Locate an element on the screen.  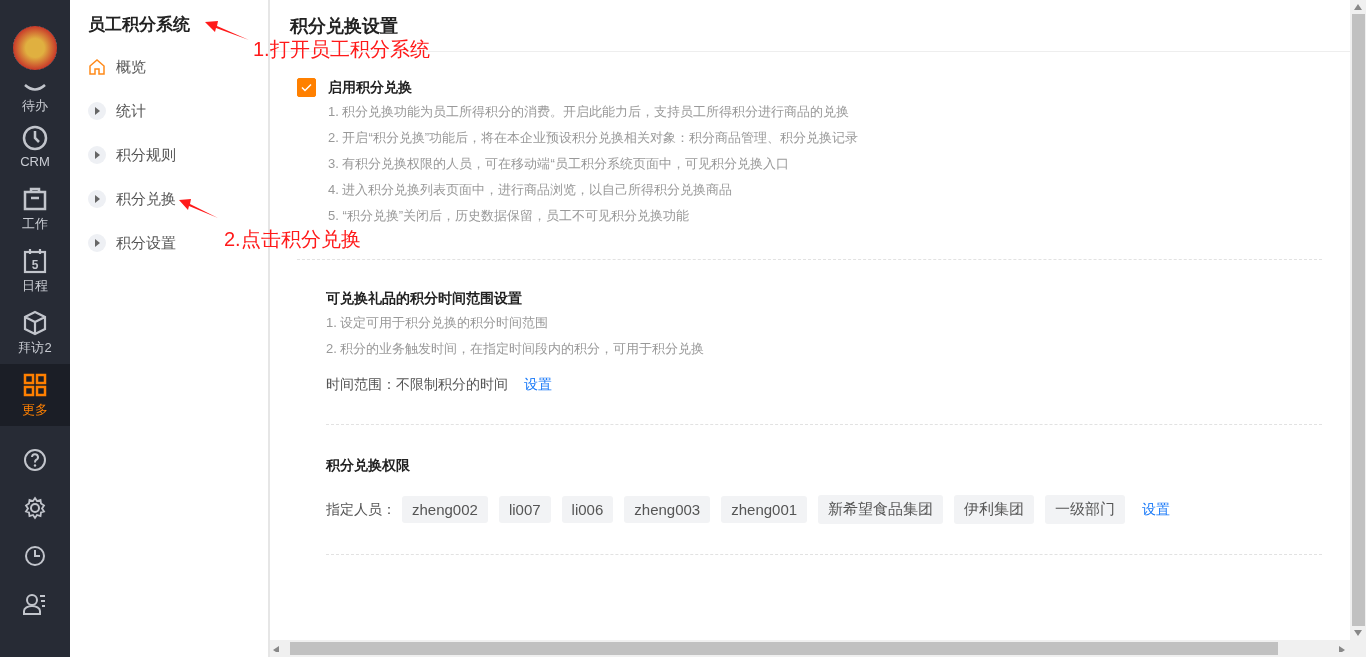
checkbox is located at coordinates (306, 87).